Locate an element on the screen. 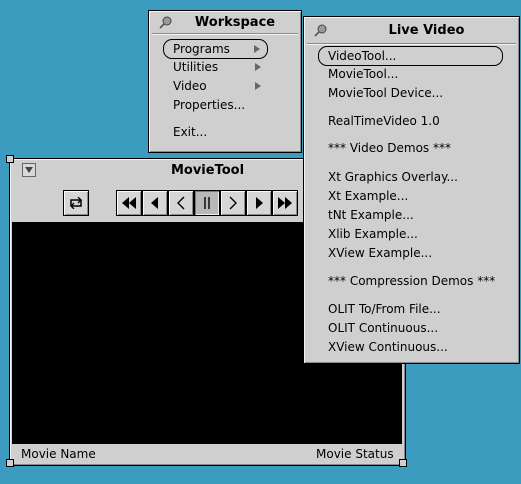 The width and height of the screenshot is (521, 484). fast-forward-end-button is located at coordinates (285, 203).